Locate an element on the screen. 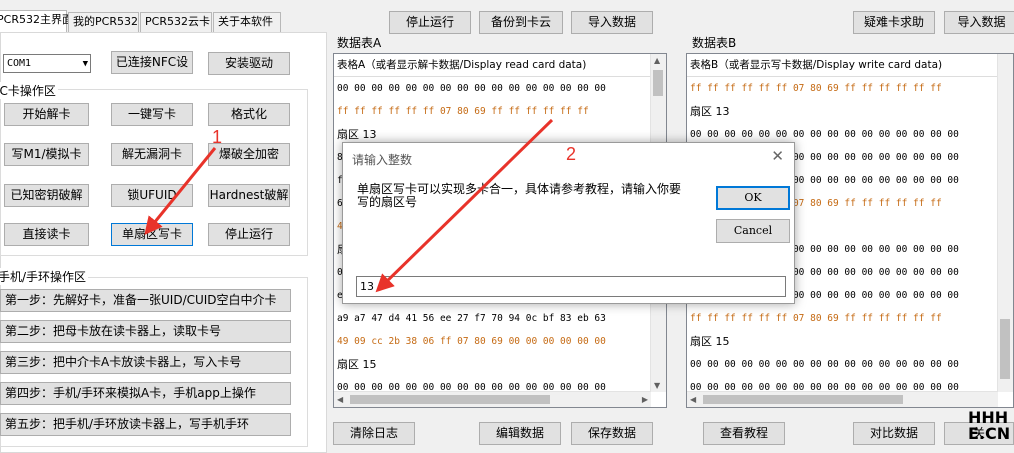 This screenshot has height=453, width=1014. annotation-label-1: 1 is located at coordinates (217, 137).